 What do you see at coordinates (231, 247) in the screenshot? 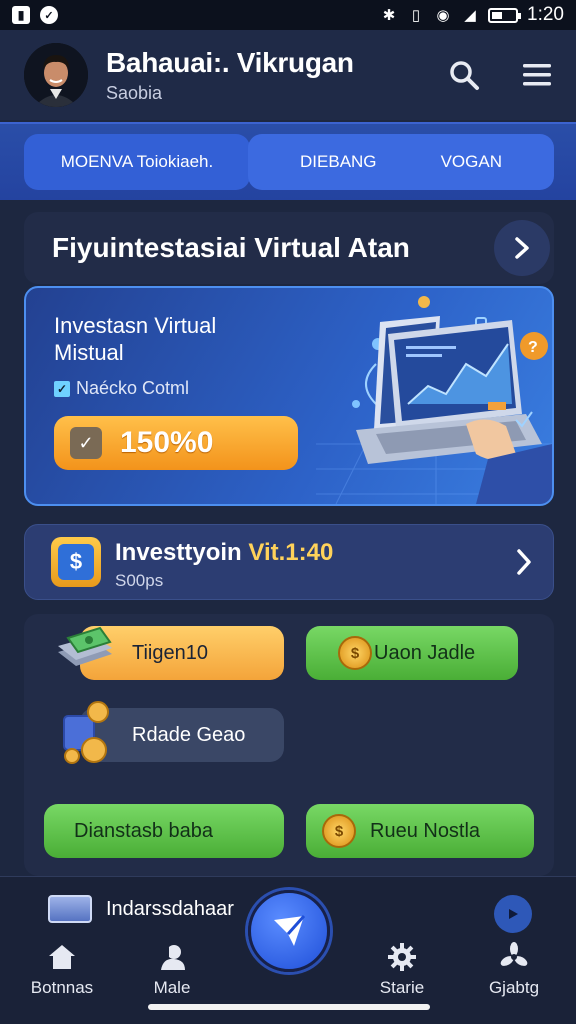
I see `section-title: Fiyuintestasiai Virtual Atan` at bounding box center [231, 247].